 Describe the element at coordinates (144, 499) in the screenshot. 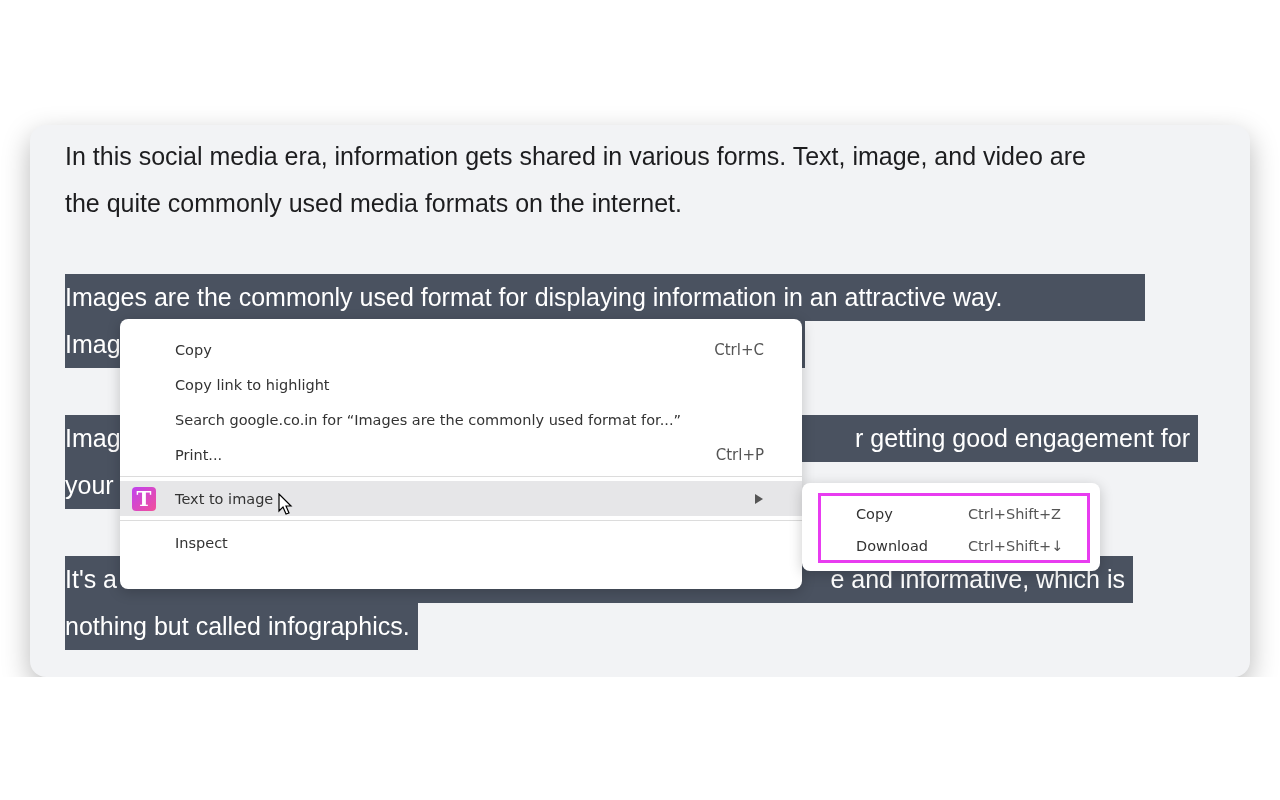

I see `text-to-image-icon: T` at that location.